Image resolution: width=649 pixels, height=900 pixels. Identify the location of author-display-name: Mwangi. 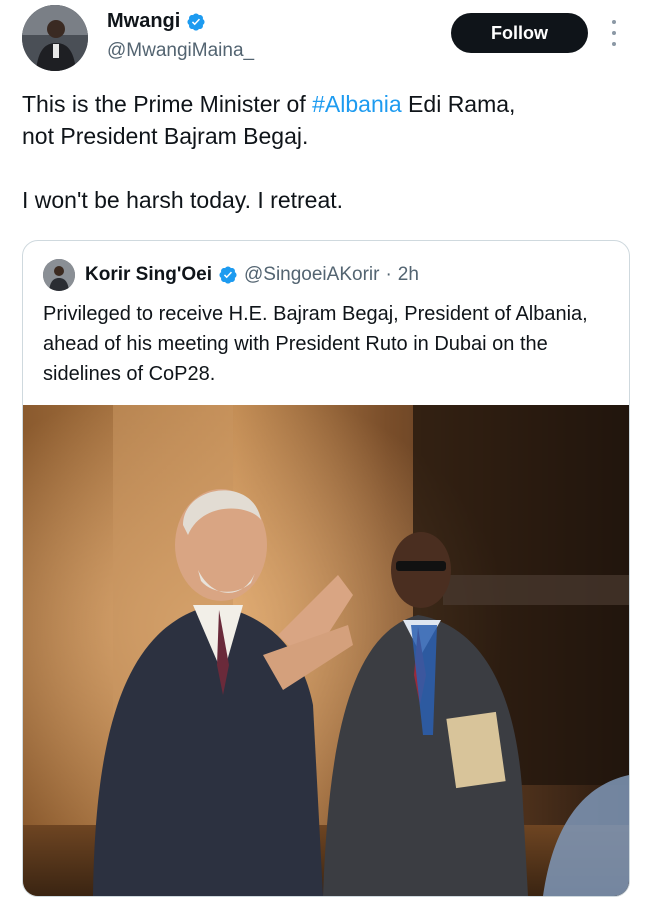
(143, 21).